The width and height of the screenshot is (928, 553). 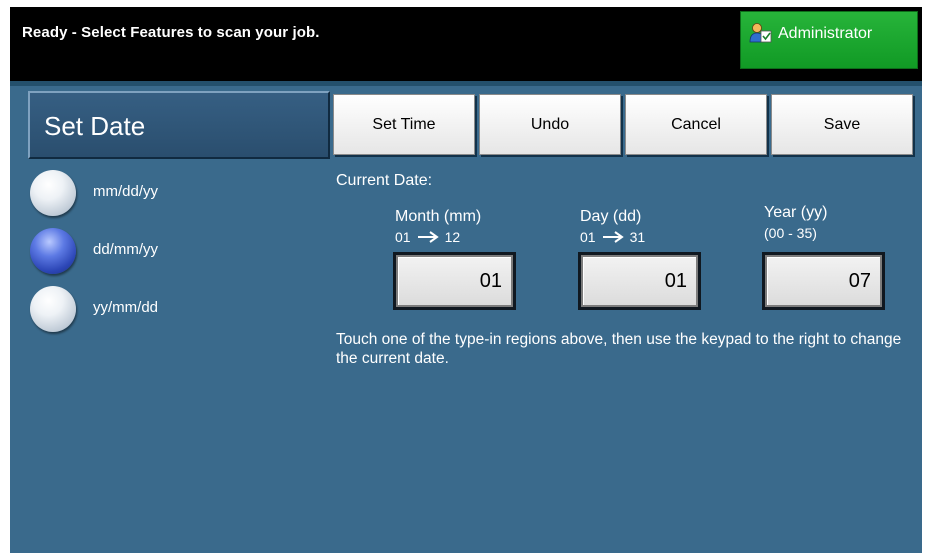 What do you see at coordinates (160, 253) in the screenshot?
I see `format-option-dd-mm-yy: dd/mm/yy` at bounding box center [160, 253].